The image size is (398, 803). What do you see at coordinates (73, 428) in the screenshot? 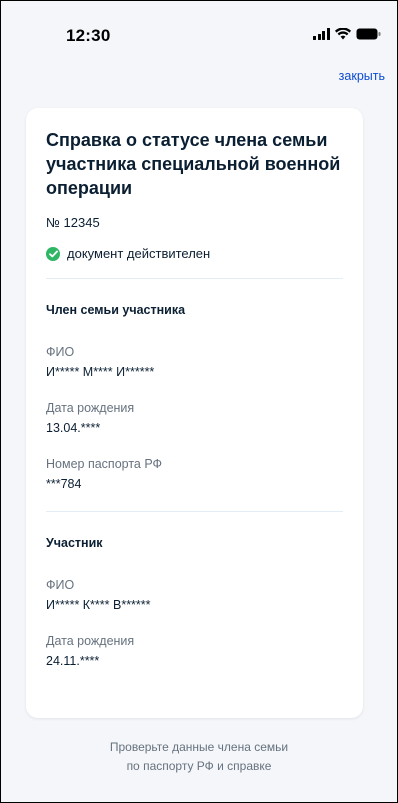
I see `birth-date-value: 13.04.****` at bounding box center [73, 428].